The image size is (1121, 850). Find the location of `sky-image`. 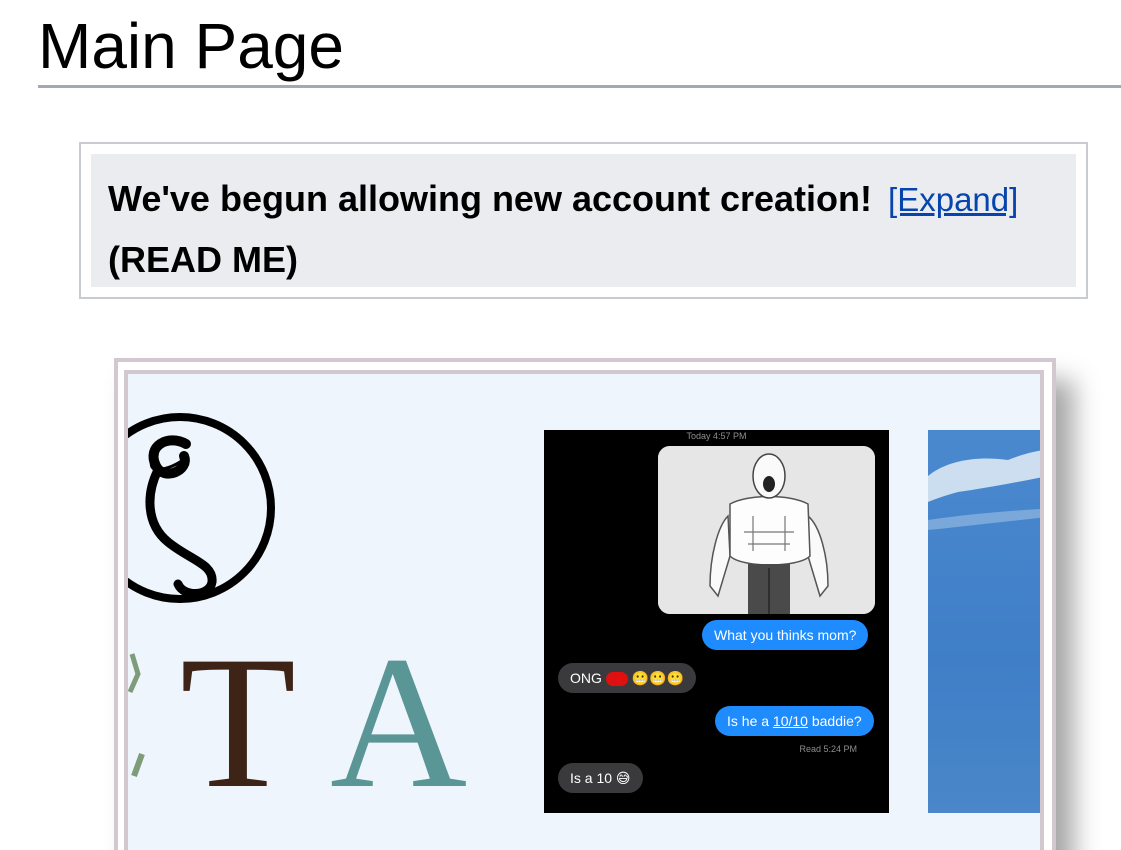

sky-image is located at coordinates (984, 621).